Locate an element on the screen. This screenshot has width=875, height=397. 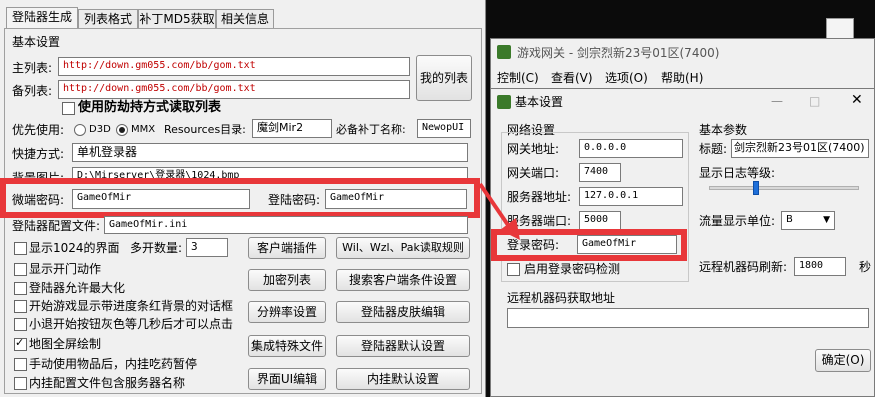
d3d-label: D3D is located at coordinates (100, 129).